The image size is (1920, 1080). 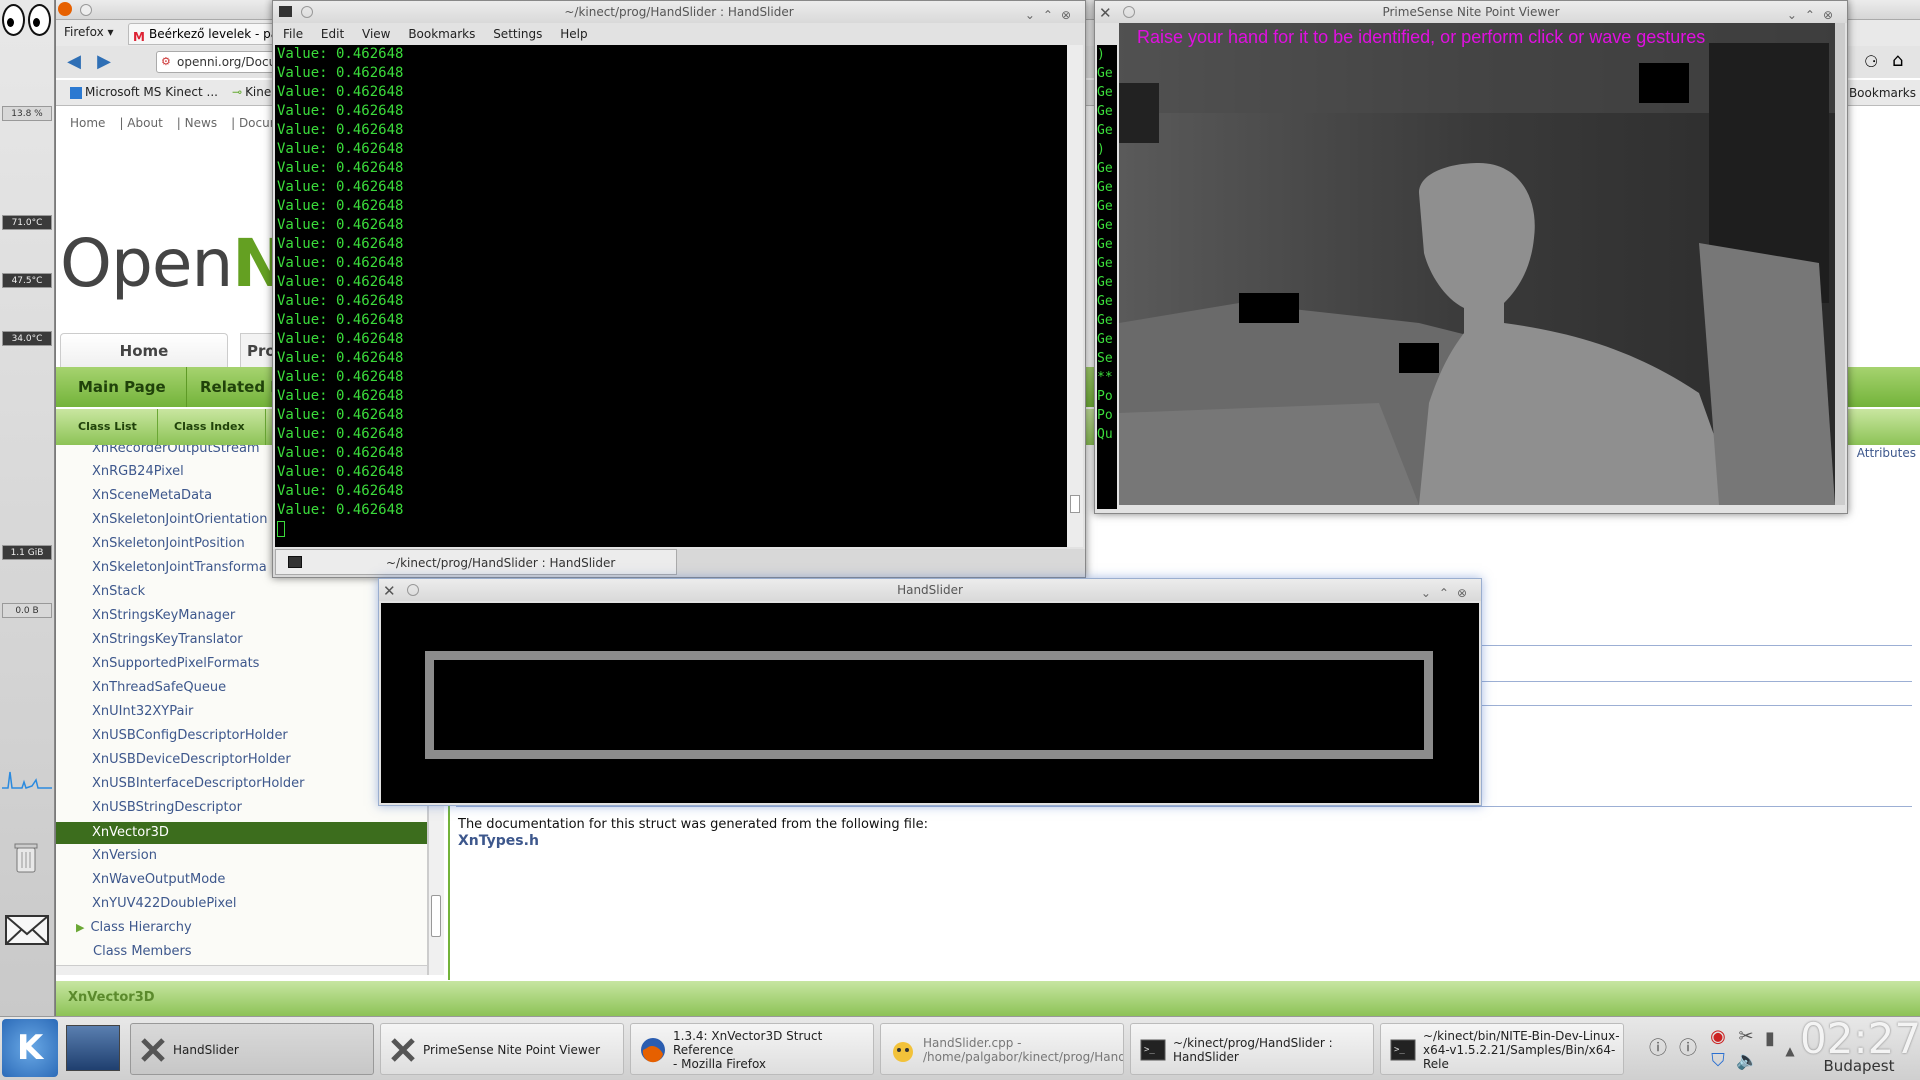 What do you see at coordinates (293, 34) in the screenshot?
I see `menu-file: File` at bounding box center [293, 34].